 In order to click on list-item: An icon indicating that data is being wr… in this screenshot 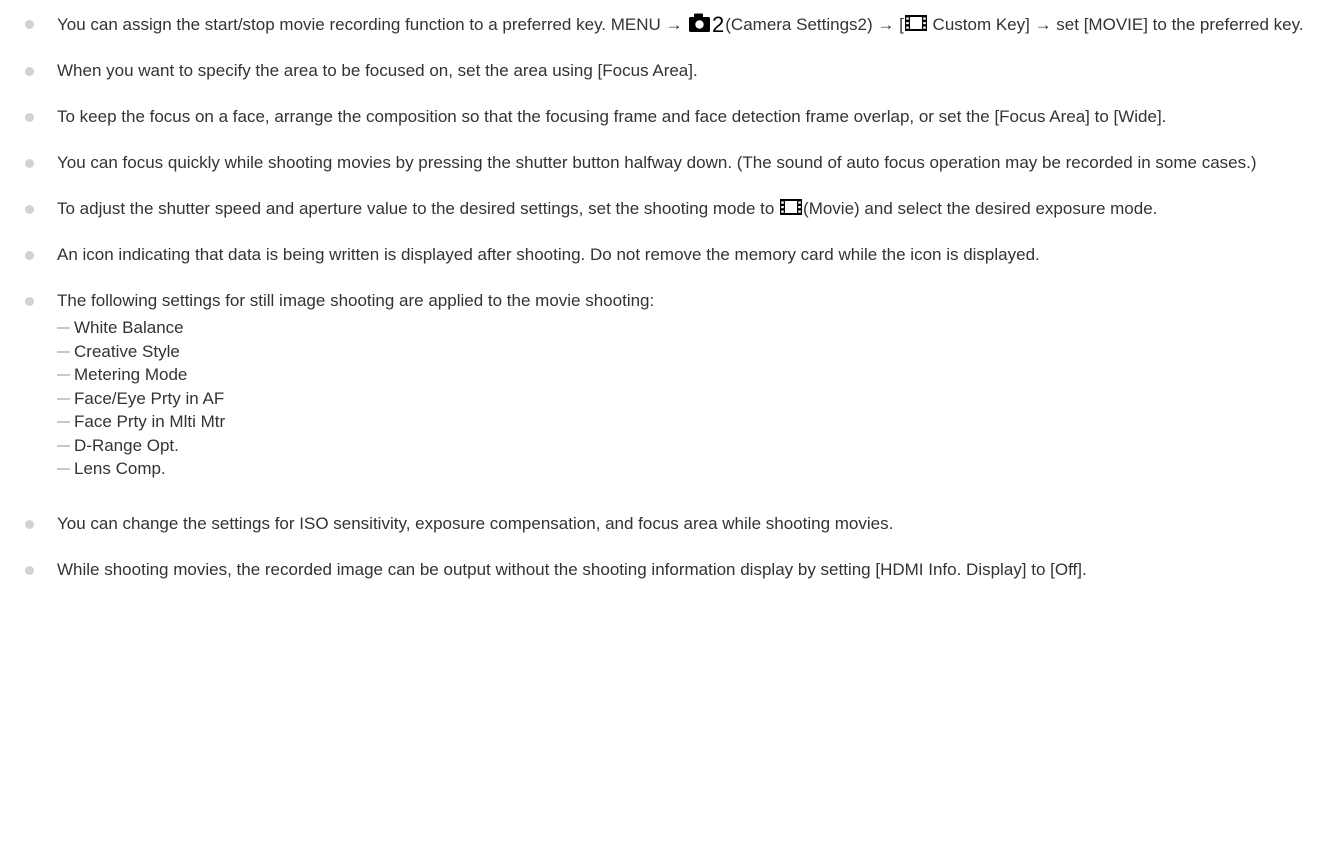, I will do `click(670, 255)`.